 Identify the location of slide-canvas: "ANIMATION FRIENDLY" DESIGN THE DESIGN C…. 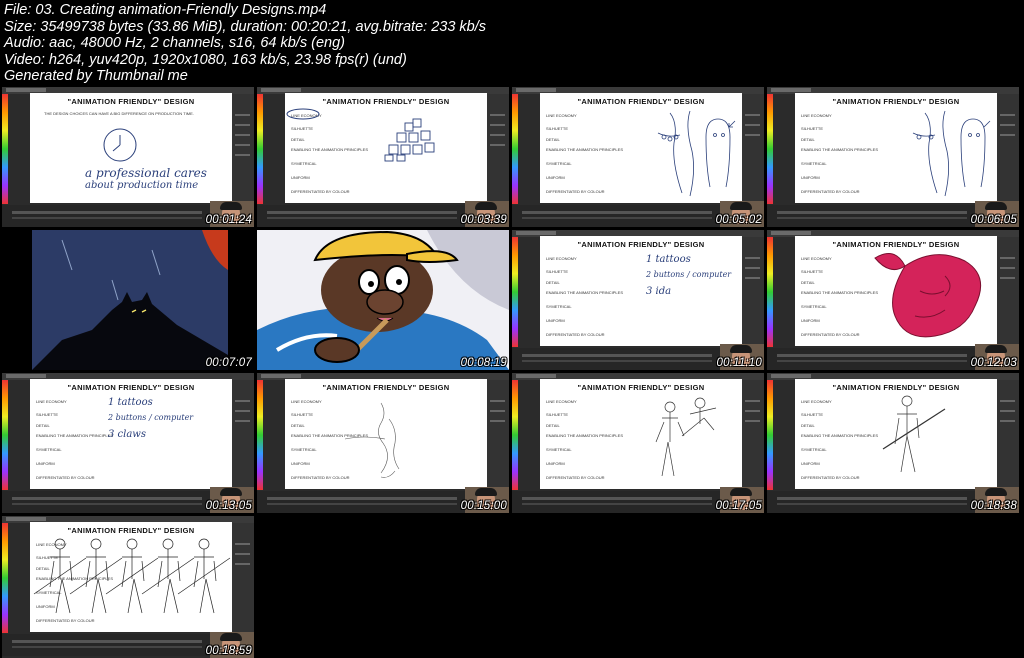
(131, 148).